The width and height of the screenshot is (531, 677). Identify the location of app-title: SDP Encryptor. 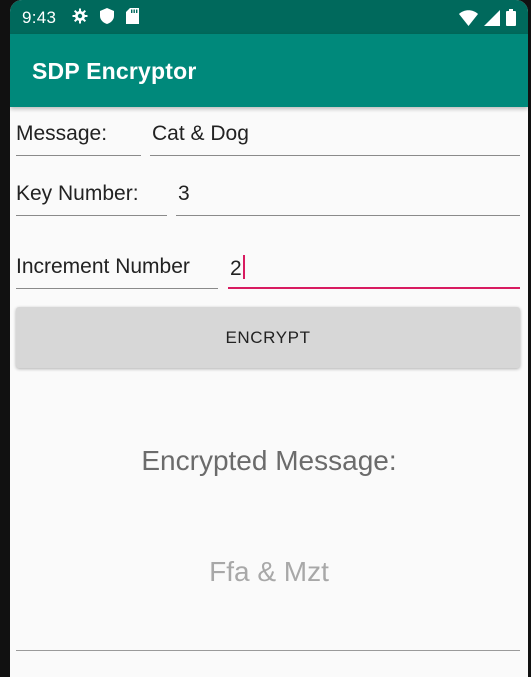
(114, 71).